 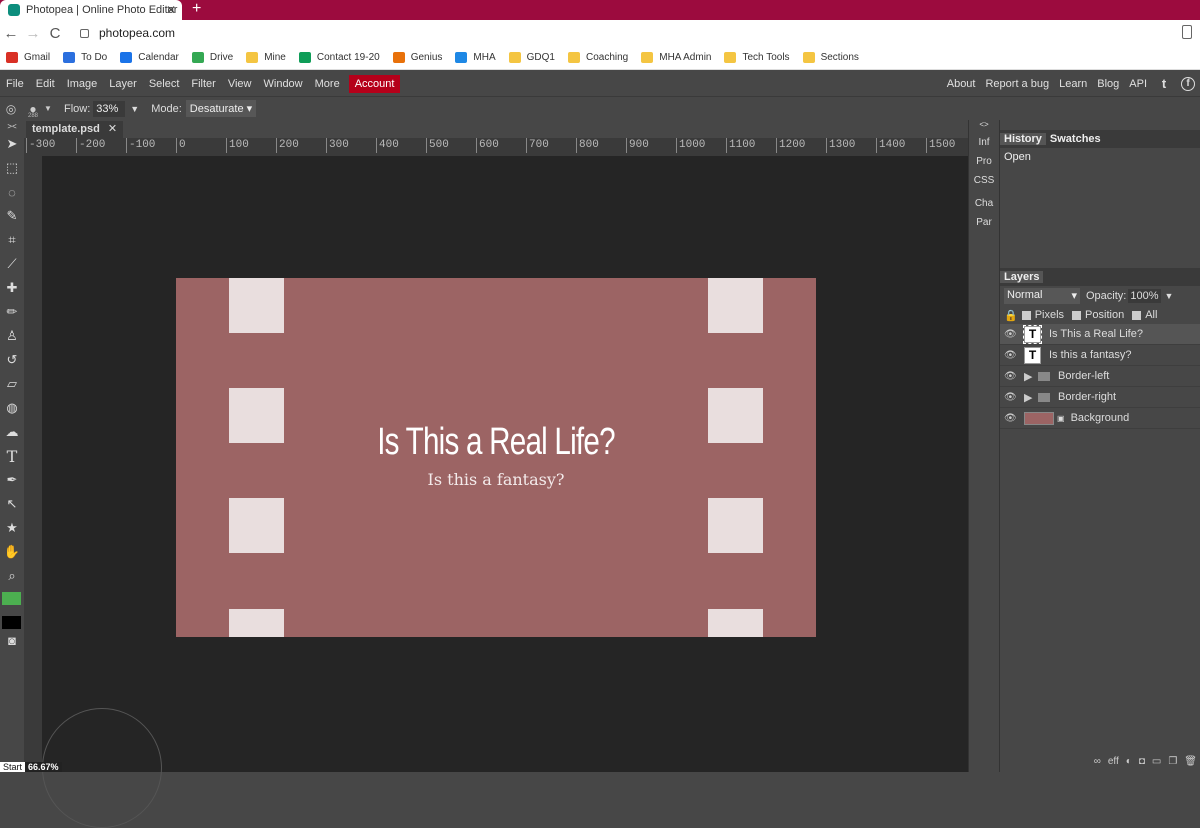 What do you see at coordinates (12, 216) in the screenshot?
I see `quick-select-tool-icon: ✎` at bounding box center [12, 216].